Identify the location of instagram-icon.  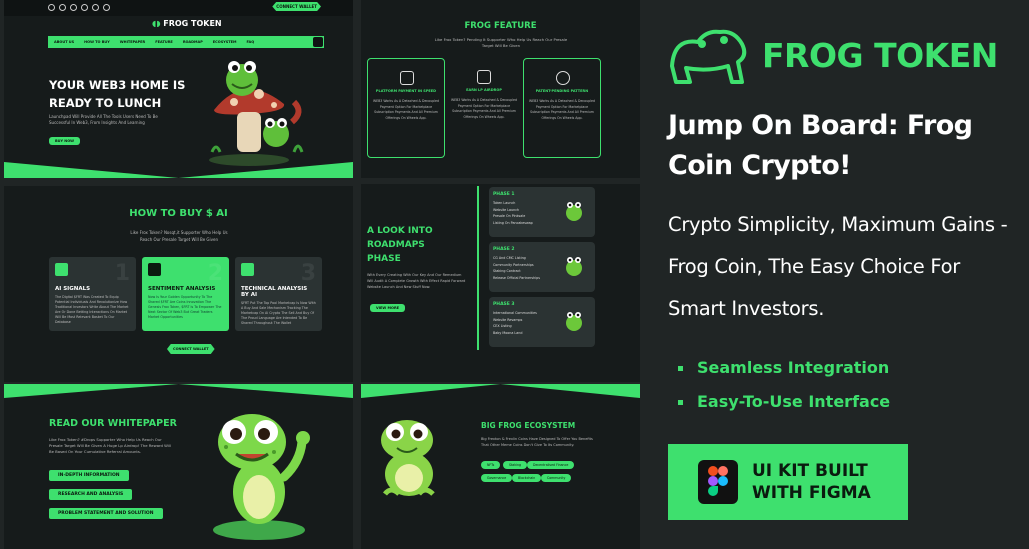
(73, 7).